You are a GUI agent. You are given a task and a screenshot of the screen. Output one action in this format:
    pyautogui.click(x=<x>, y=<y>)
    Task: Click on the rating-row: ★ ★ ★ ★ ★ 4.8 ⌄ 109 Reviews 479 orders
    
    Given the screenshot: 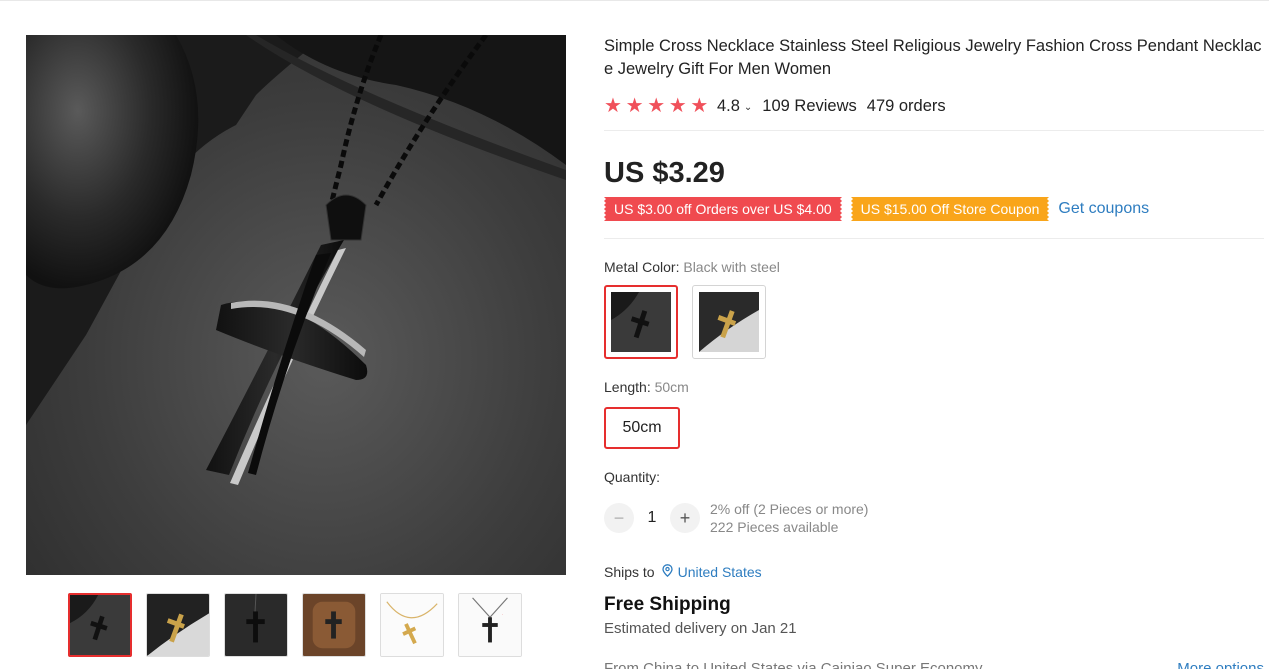 What is the action you would take?
    pyautogui.click(x=934, y=106)
    